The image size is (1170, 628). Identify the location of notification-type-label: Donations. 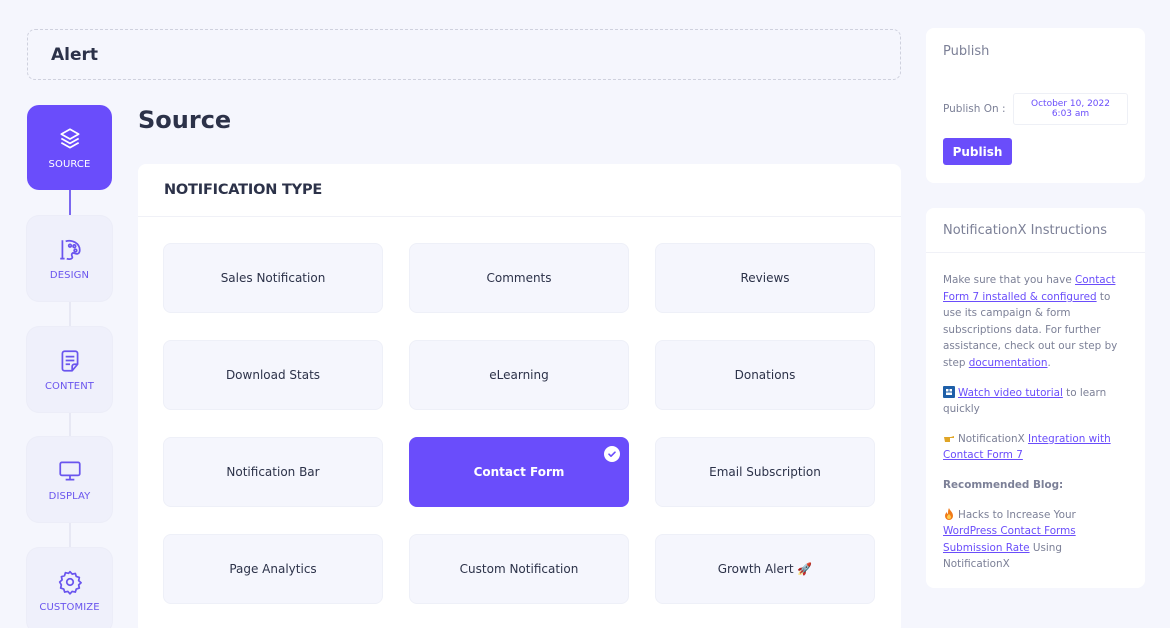
(765, 375).